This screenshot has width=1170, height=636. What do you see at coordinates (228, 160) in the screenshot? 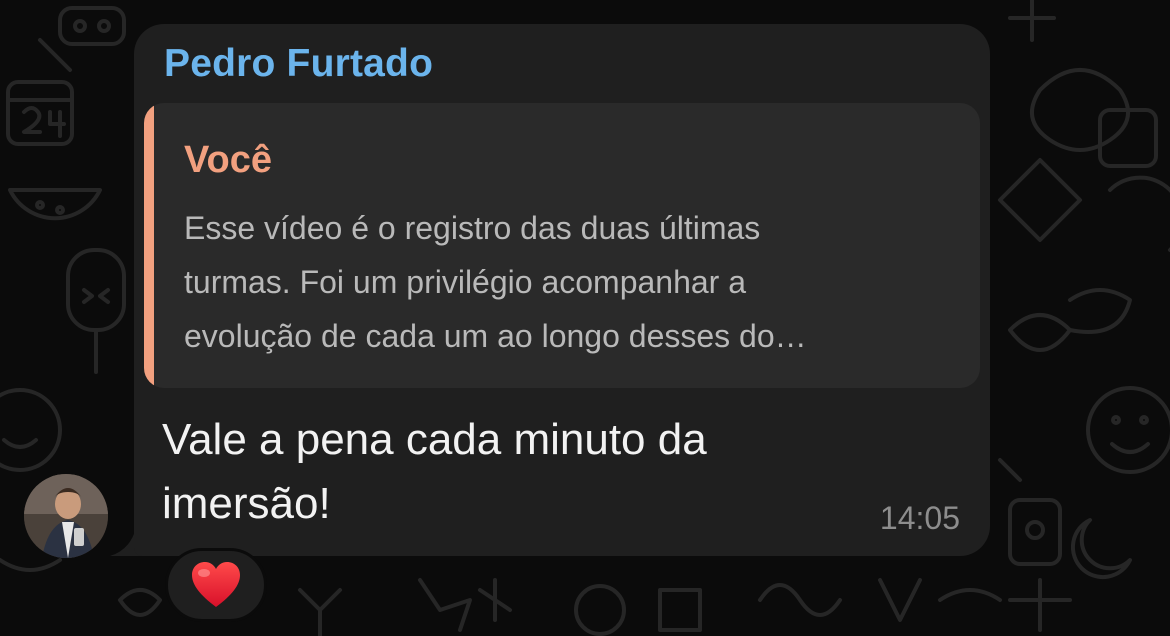
I see `quoted-author: Você` at bounding box center [228, 160].